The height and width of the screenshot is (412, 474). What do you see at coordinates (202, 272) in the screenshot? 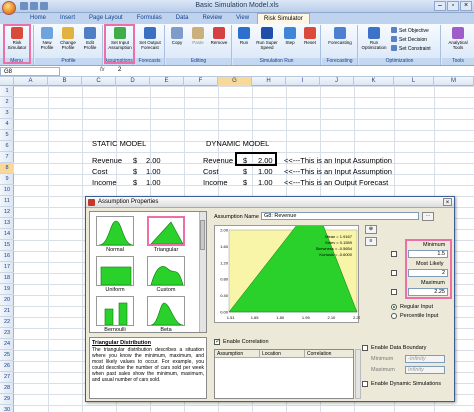
I see `gallery-scrollbar` at bounding box center [202, 272].